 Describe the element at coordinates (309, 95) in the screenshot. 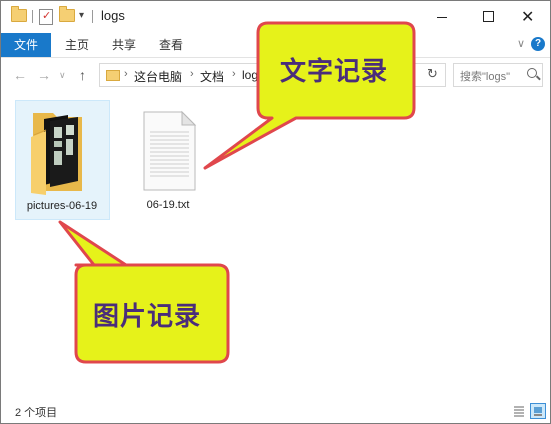

I see `callout-text-log-shape` at that location.